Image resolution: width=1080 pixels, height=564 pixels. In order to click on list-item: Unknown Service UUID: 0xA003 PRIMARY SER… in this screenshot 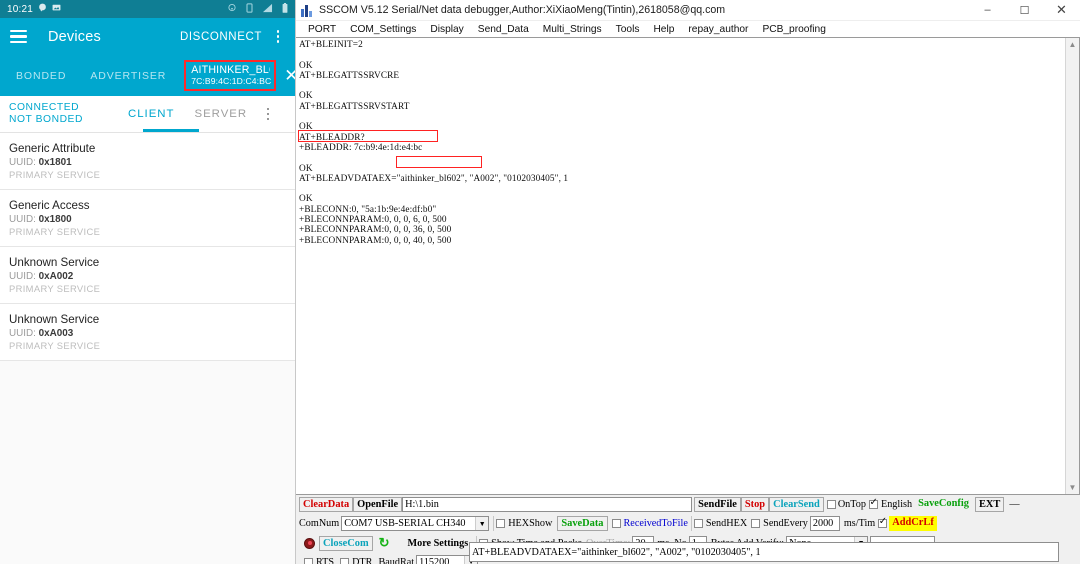, I will do `click(147, 332)`.